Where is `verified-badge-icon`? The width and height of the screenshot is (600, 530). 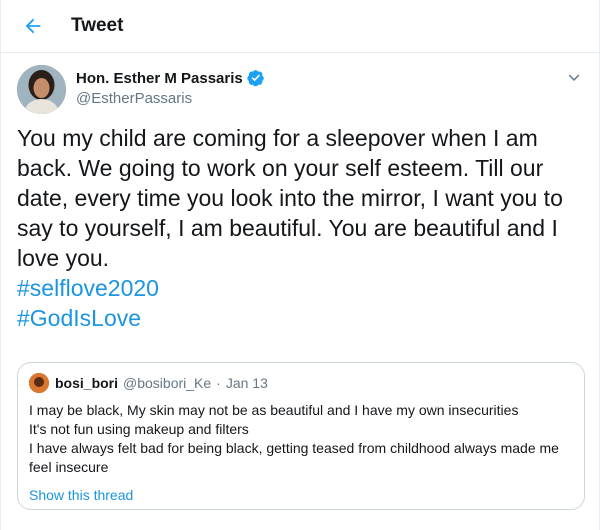
verified-badge-icon is located at coordinates (255, 78).